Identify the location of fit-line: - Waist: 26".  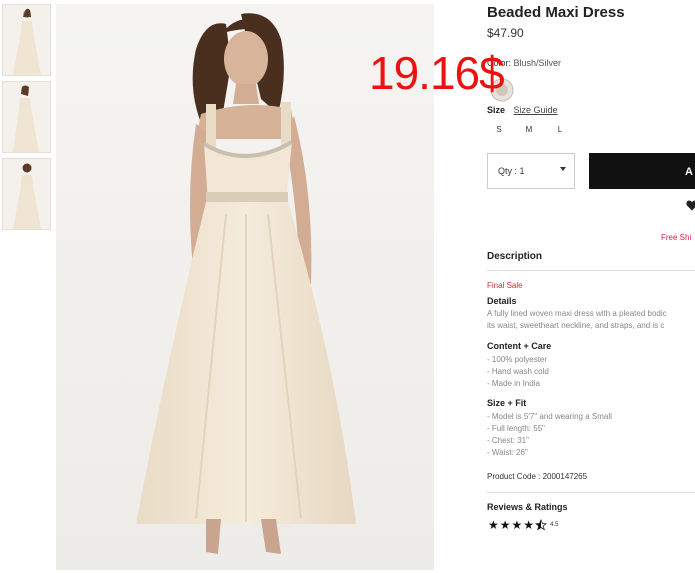
(507, 452).